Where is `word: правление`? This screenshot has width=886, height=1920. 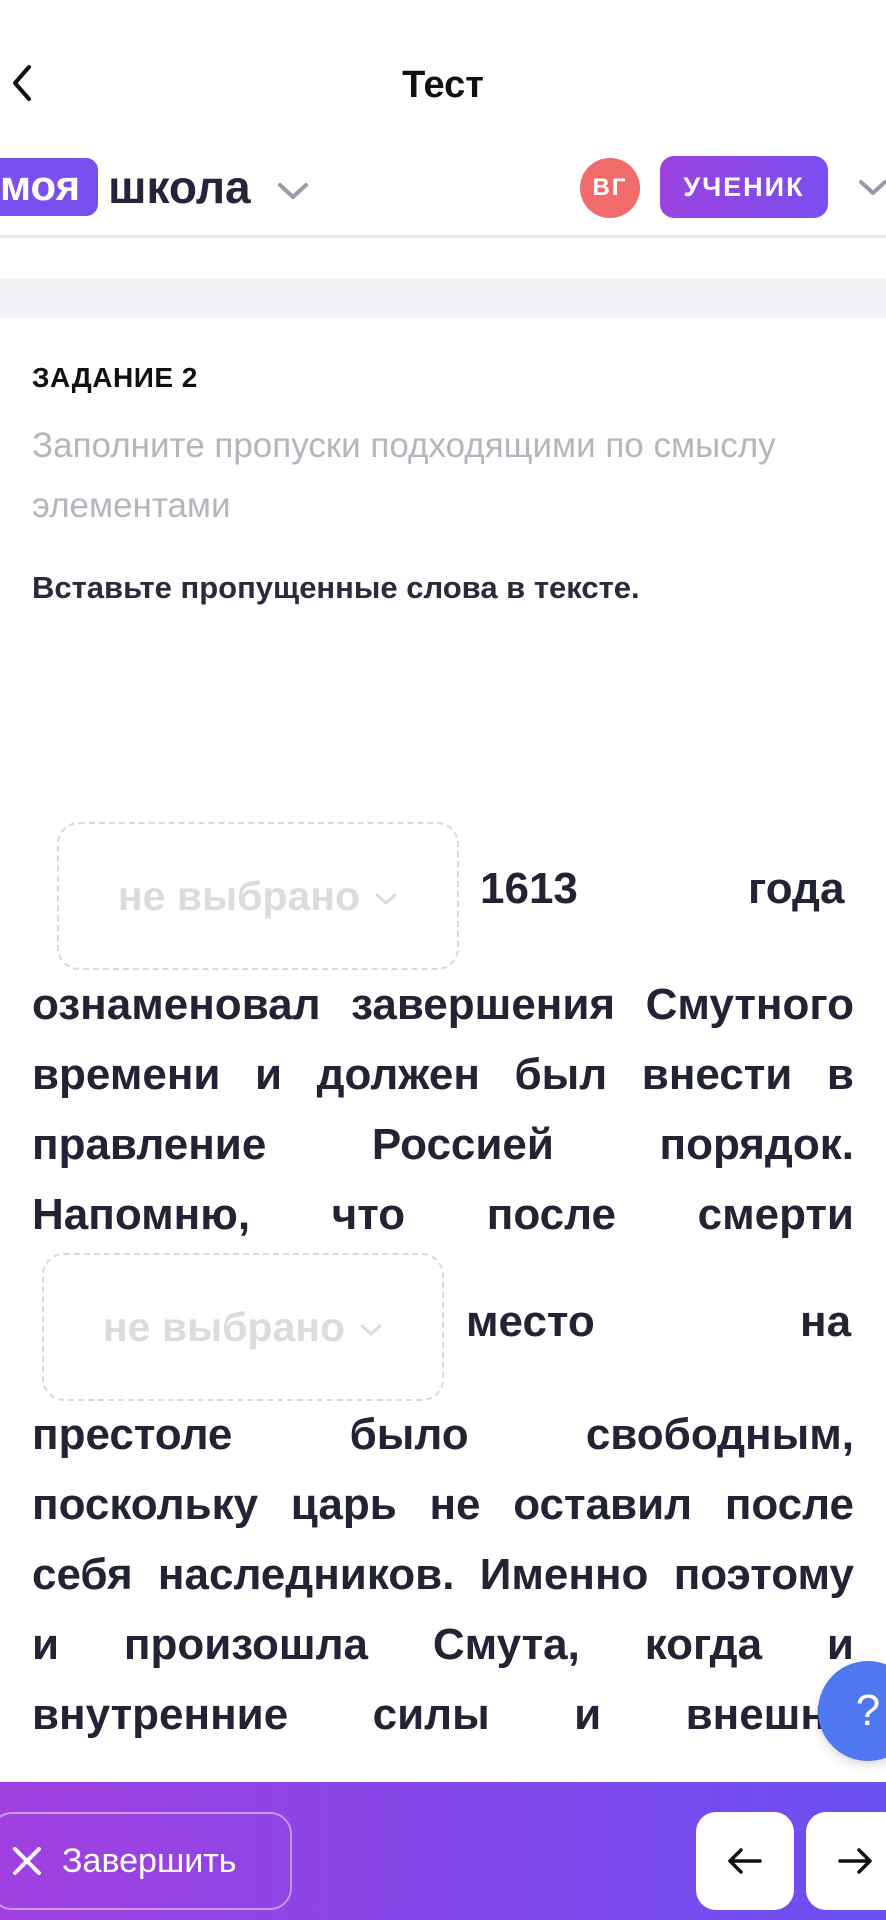
word: правление is located at coordinates (149, 1144).